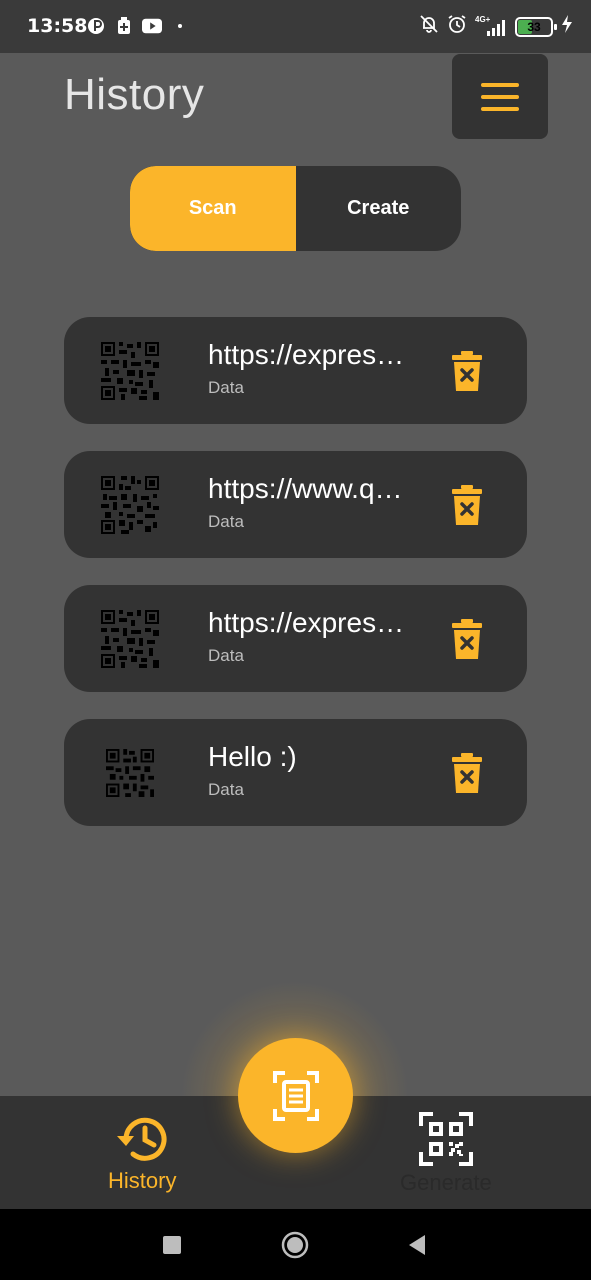 The image size is (591, 1280). I want to click on charging-icon, so click(567, 26).